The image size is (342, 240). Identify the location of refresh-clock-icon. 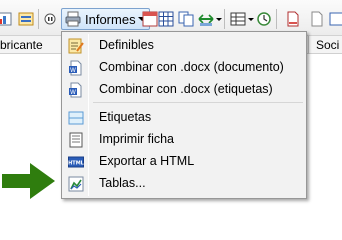
(264, 19).